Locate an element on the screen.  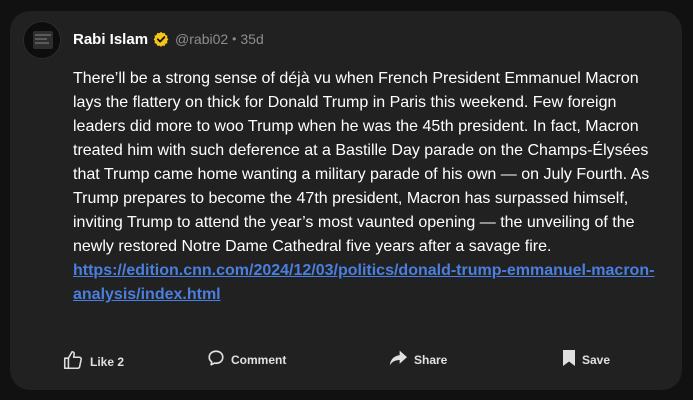
bookmark-icon is located at coordinates (572, 359).